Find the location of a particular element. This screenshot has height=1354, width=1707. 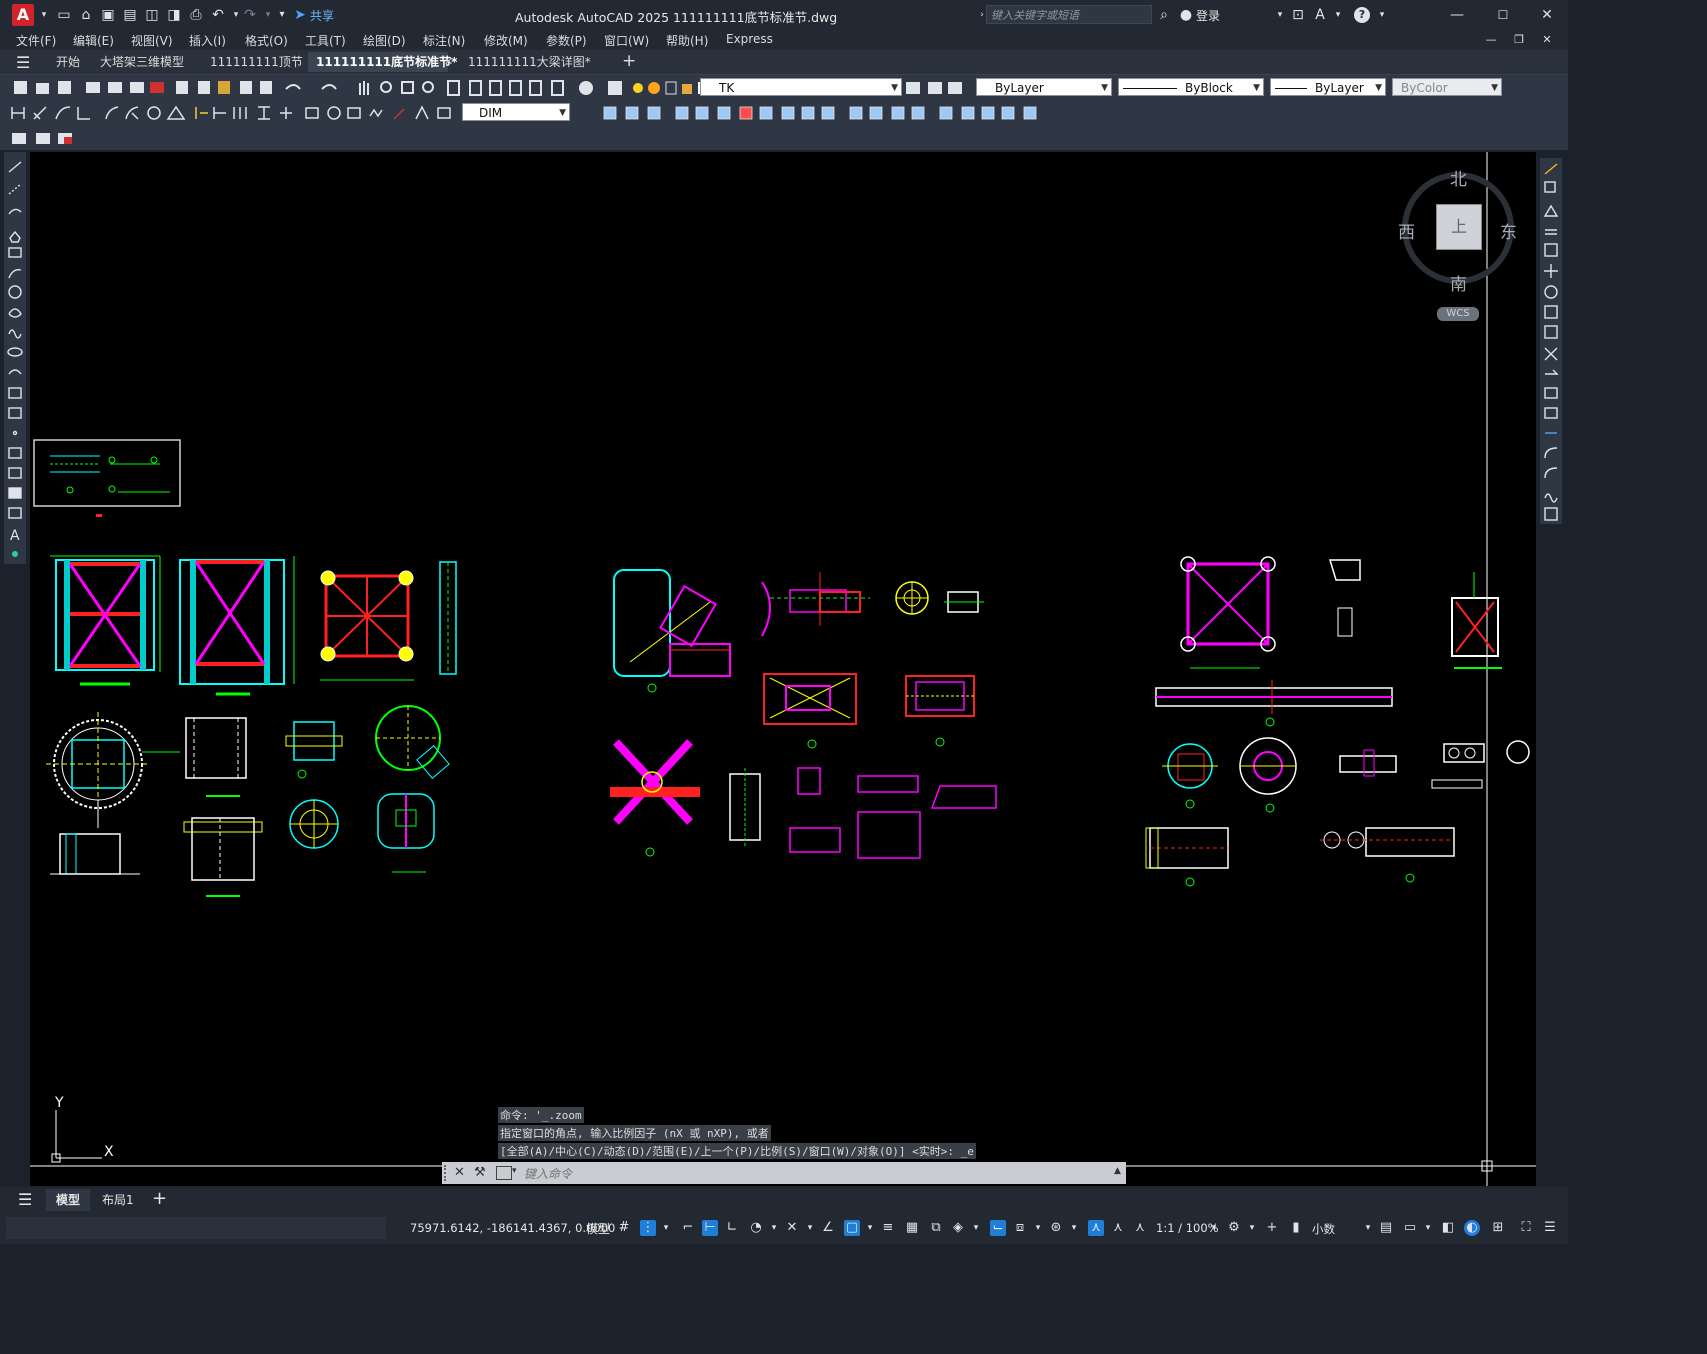

minimize-icon: — is located at coordinates (1457, 15).